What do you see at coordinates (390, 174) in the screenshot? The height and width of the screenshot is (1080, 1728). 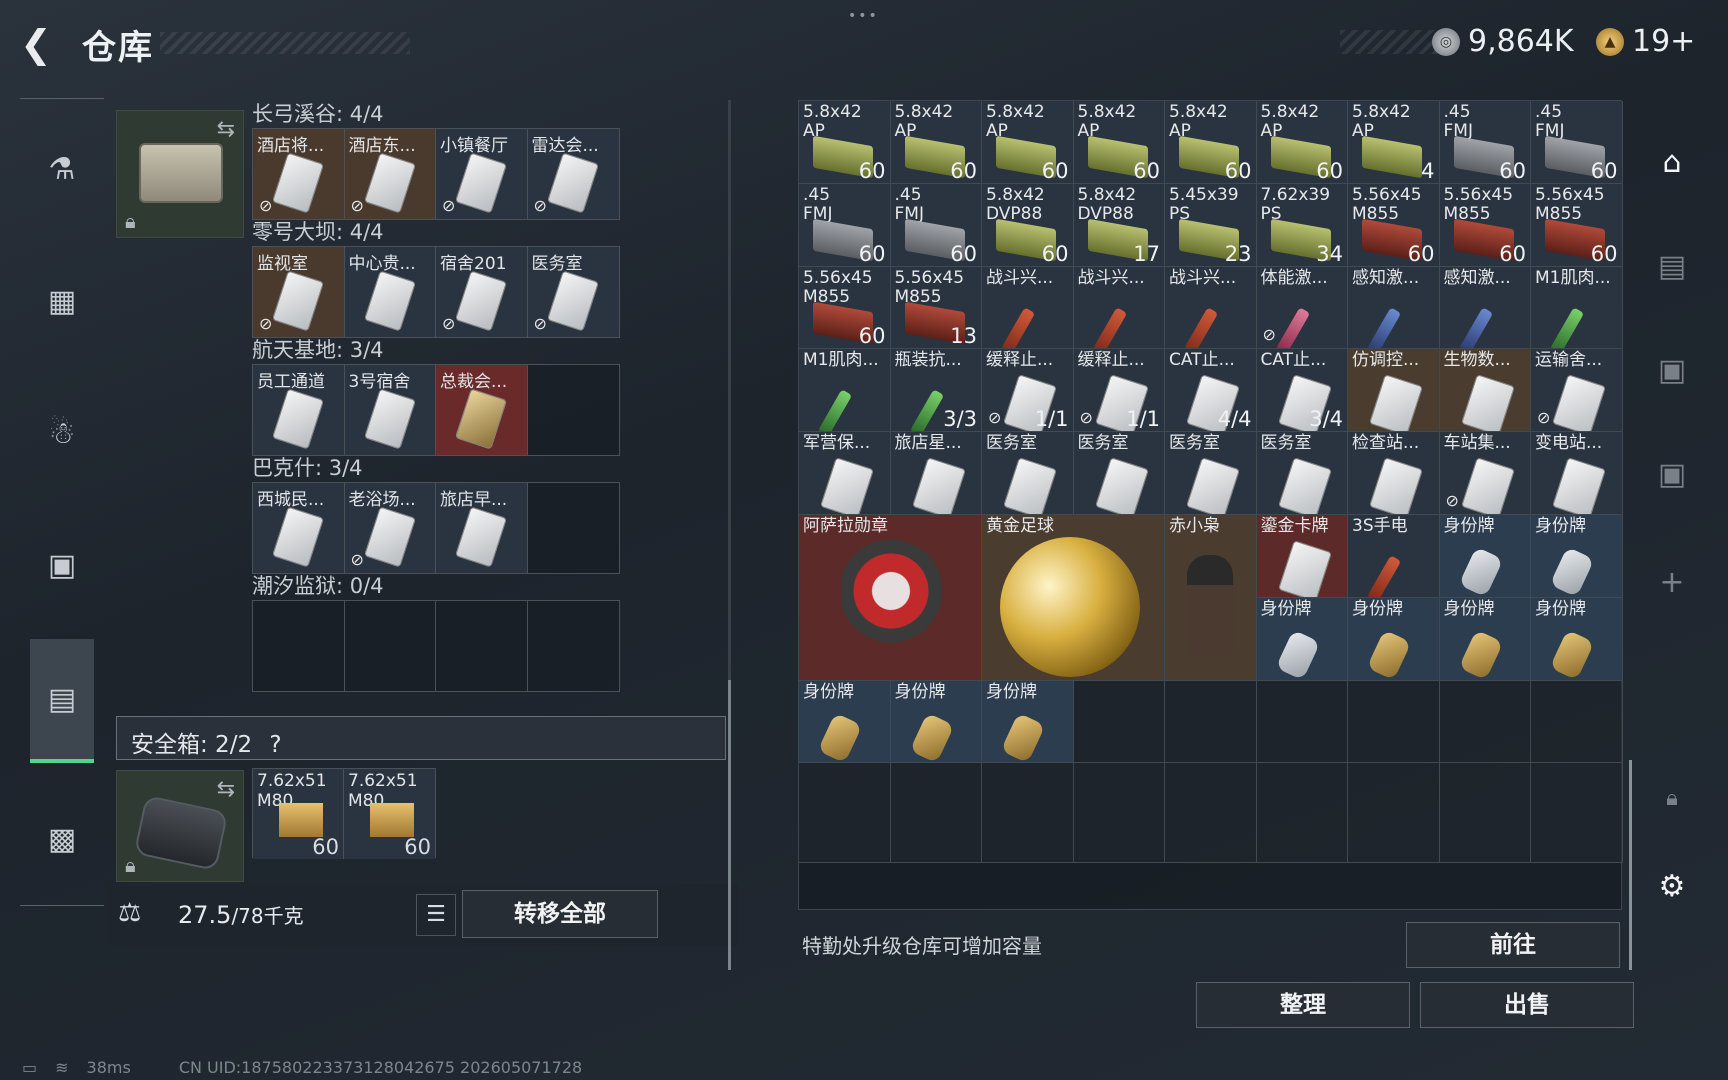 I see `keycard-slot: 酒店东... ⊘` at bounding box center [390, 174].